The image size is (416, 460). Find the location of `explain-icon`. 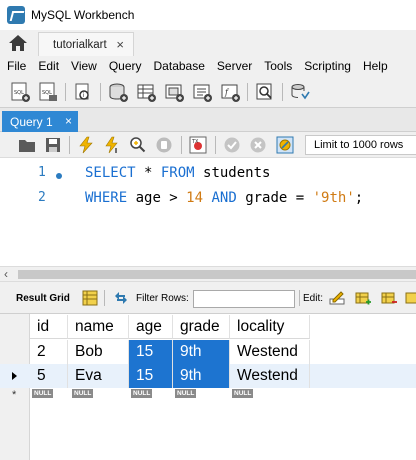

explain-icon is located at coordinates (138, 145).